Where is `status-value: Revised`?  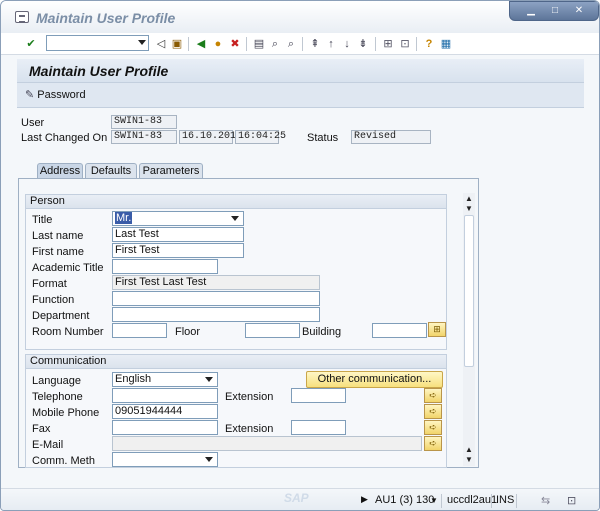 status-value: Revised is located at coordinates (391, 137).